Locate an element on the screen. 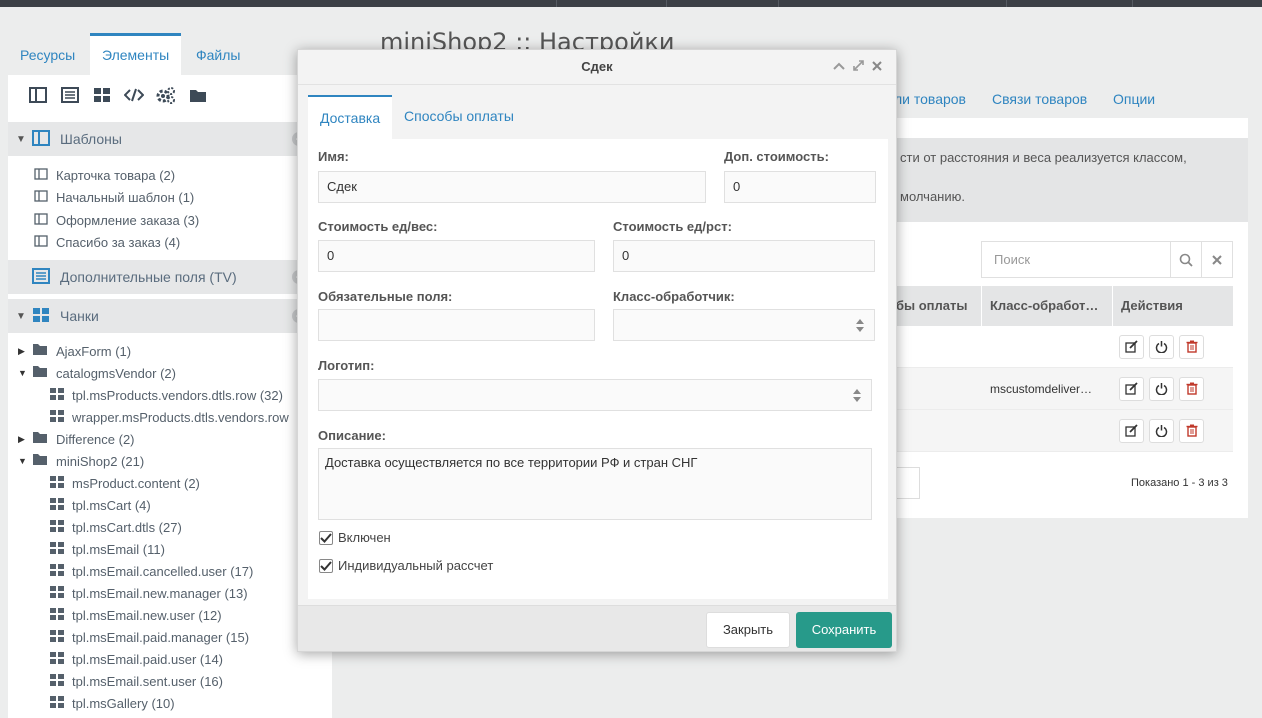 The width and height of the screenshot is (1262, 718). tree-chunk-item: tpl.msEmail.paid.user (14) is located at coordinates (136, 659).